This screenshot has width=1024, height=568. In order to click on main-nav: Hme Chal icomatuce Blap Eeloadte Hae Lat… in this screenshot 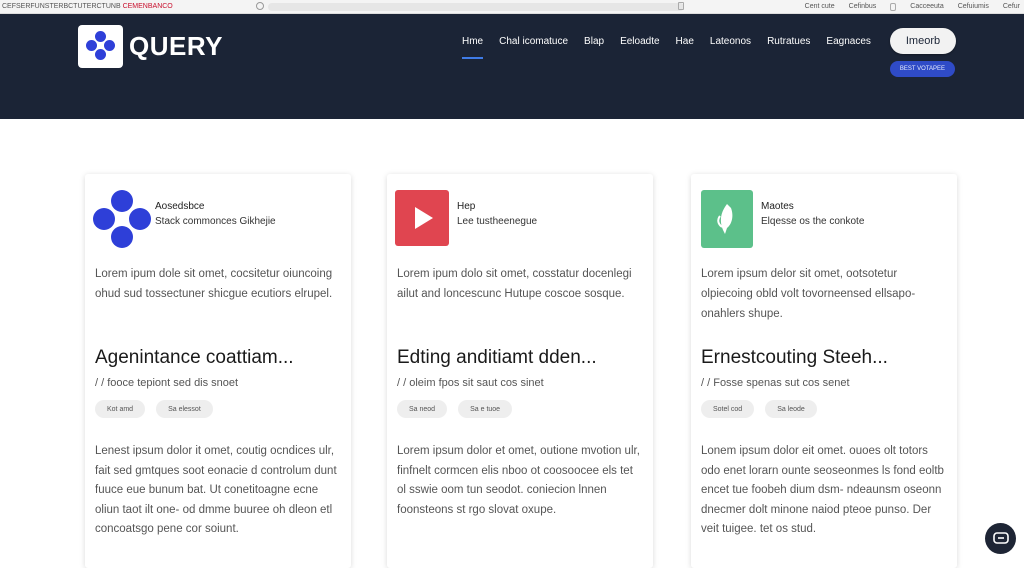, I will do `click(666, 47)`.